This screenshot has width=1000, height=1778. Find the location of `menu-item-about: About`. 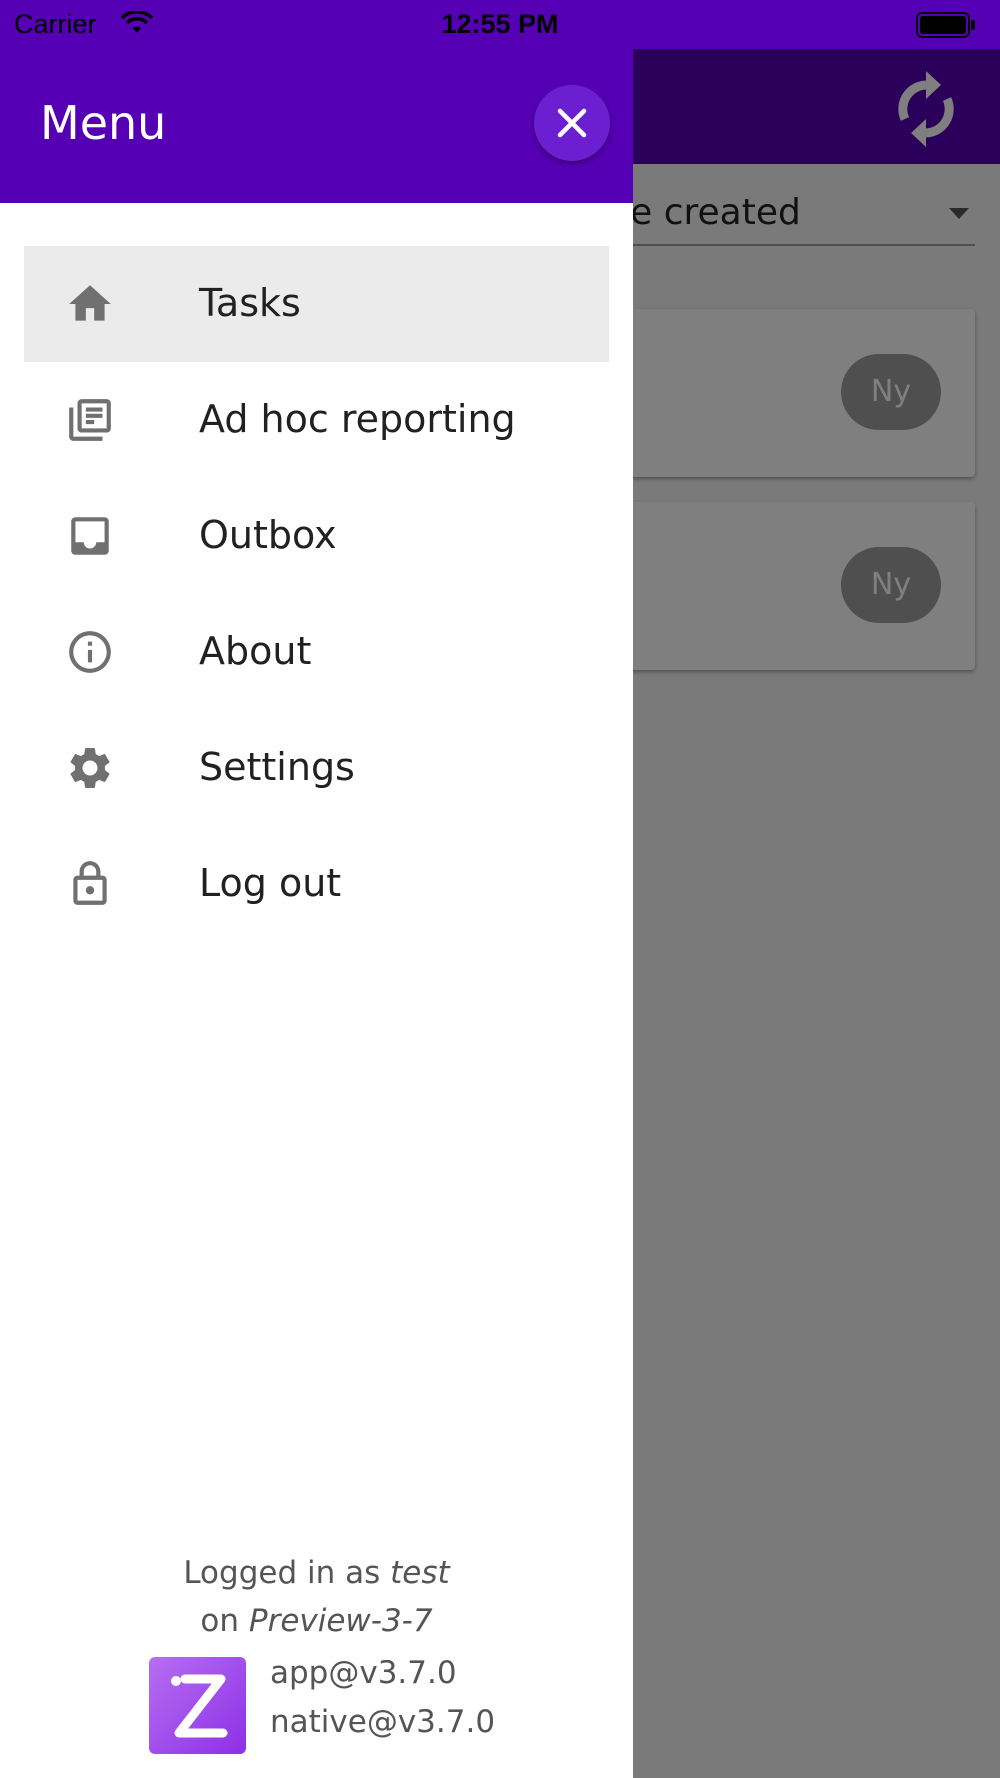

menu-item-about: About is located at coordinates (316, 652).